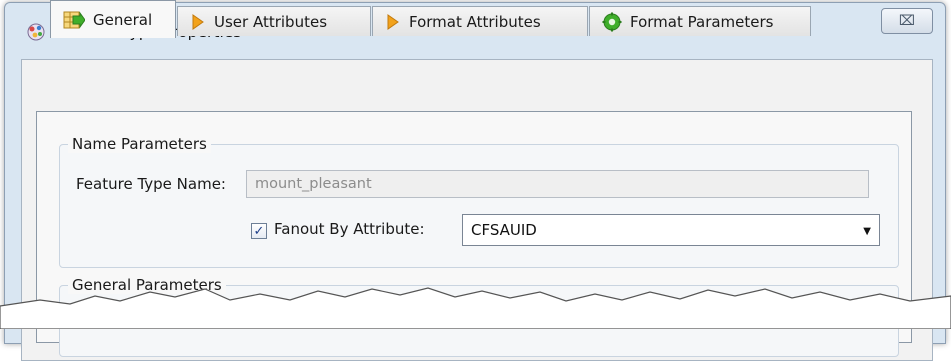 The width and height of the screenshot is (951, 361). Describe the element at coordinates (151, 184) in the screenshot. I see `feature-type-name-label: Feature Type Name:` at that location.